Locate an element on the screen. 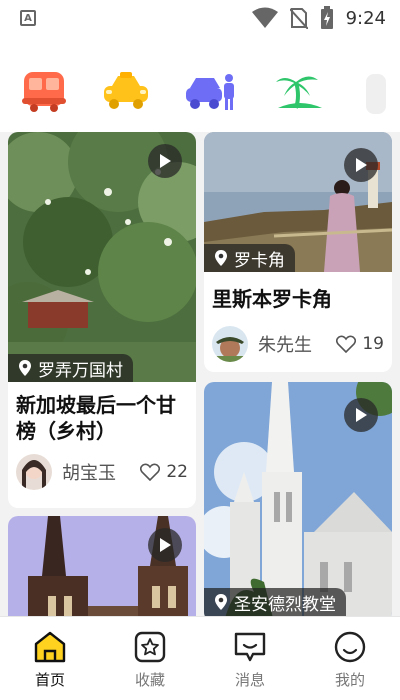 The width and height of the screenshot is (400, 700). post-title: 新加坡最后一个甘榜（乡村） is located at coordinates (96, 418).